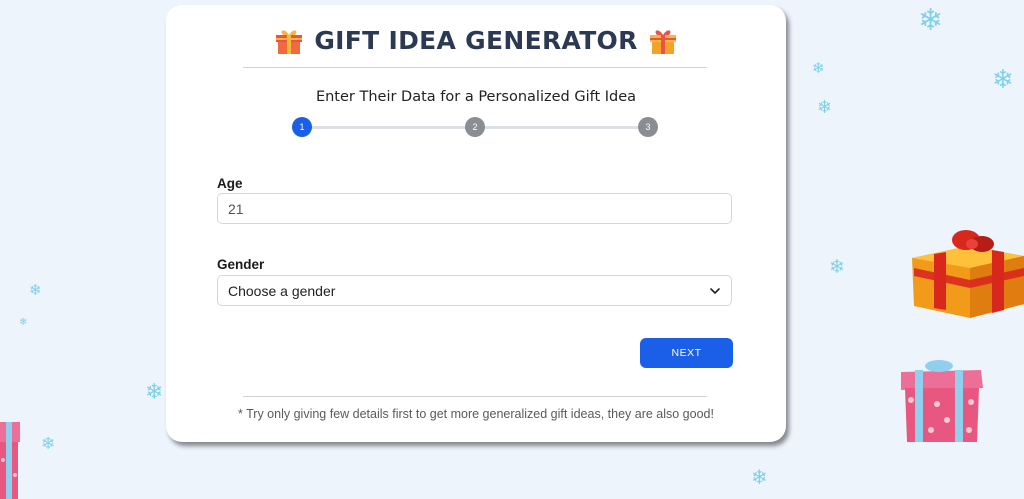 This screenshot has width=1024, height=499. I want to click on gender-selected-value: Choose a gender, so click(282, 290).